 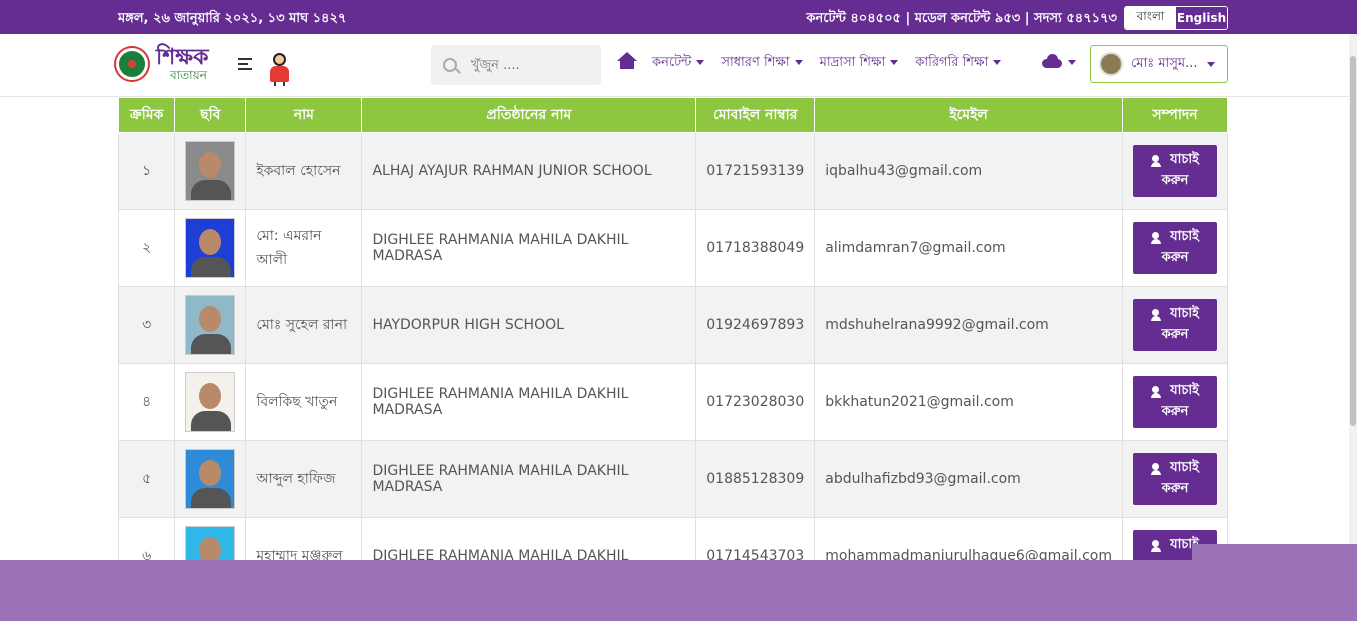 I want to click on row-email: bkkhatun2021@gmail.com, so click(x=968, y=402).